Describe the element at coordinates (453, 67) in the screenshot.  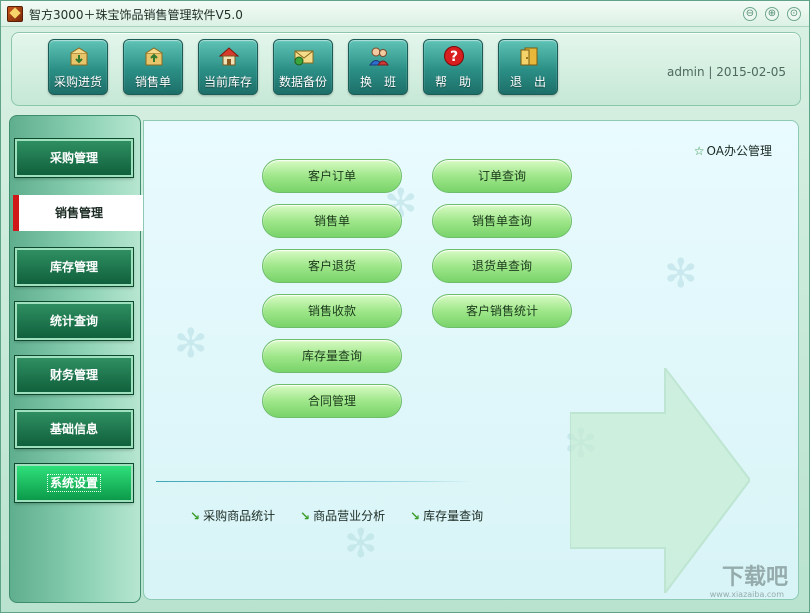
I see `help-button: ? 帮 助` at that location.